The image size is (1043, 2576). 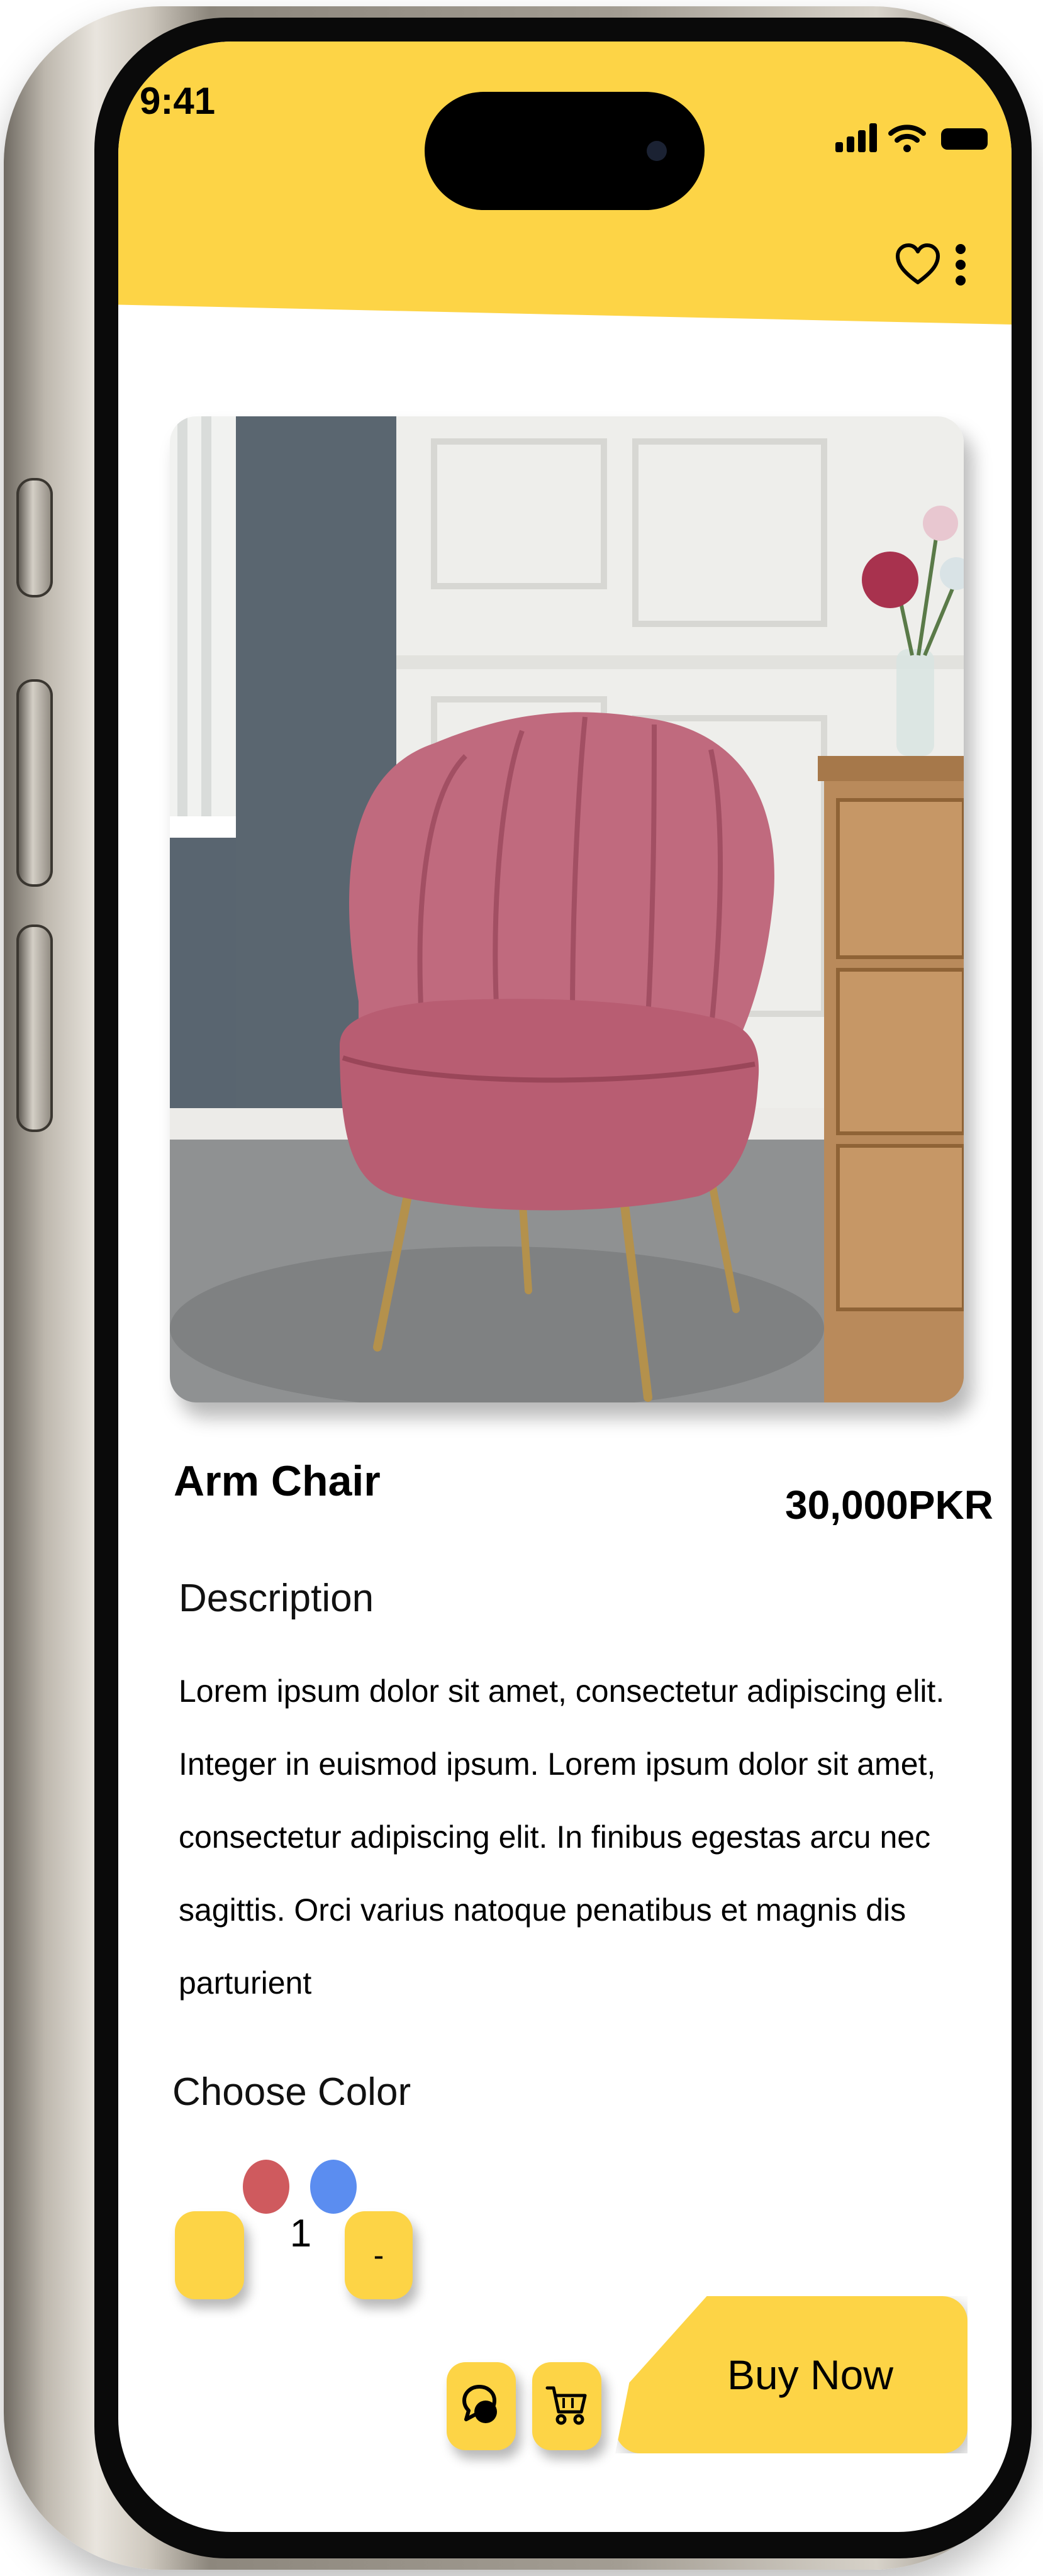 What do you see at coordinates (210, 2255) in the screenshot?
I see `quantity-increase-button` at bounding box center [210, 2255].